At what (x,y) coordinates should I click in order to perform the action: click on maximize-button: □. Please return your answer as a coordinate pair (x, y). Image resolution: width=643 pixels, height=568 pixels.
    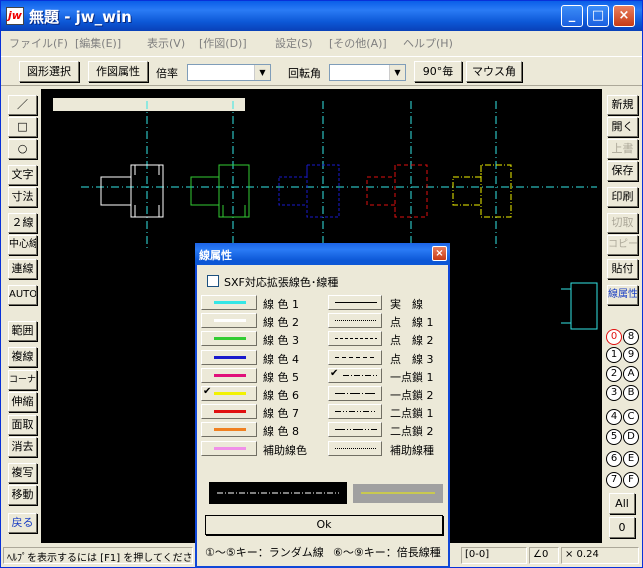
    Looking at the image, I should click on (598, 16).